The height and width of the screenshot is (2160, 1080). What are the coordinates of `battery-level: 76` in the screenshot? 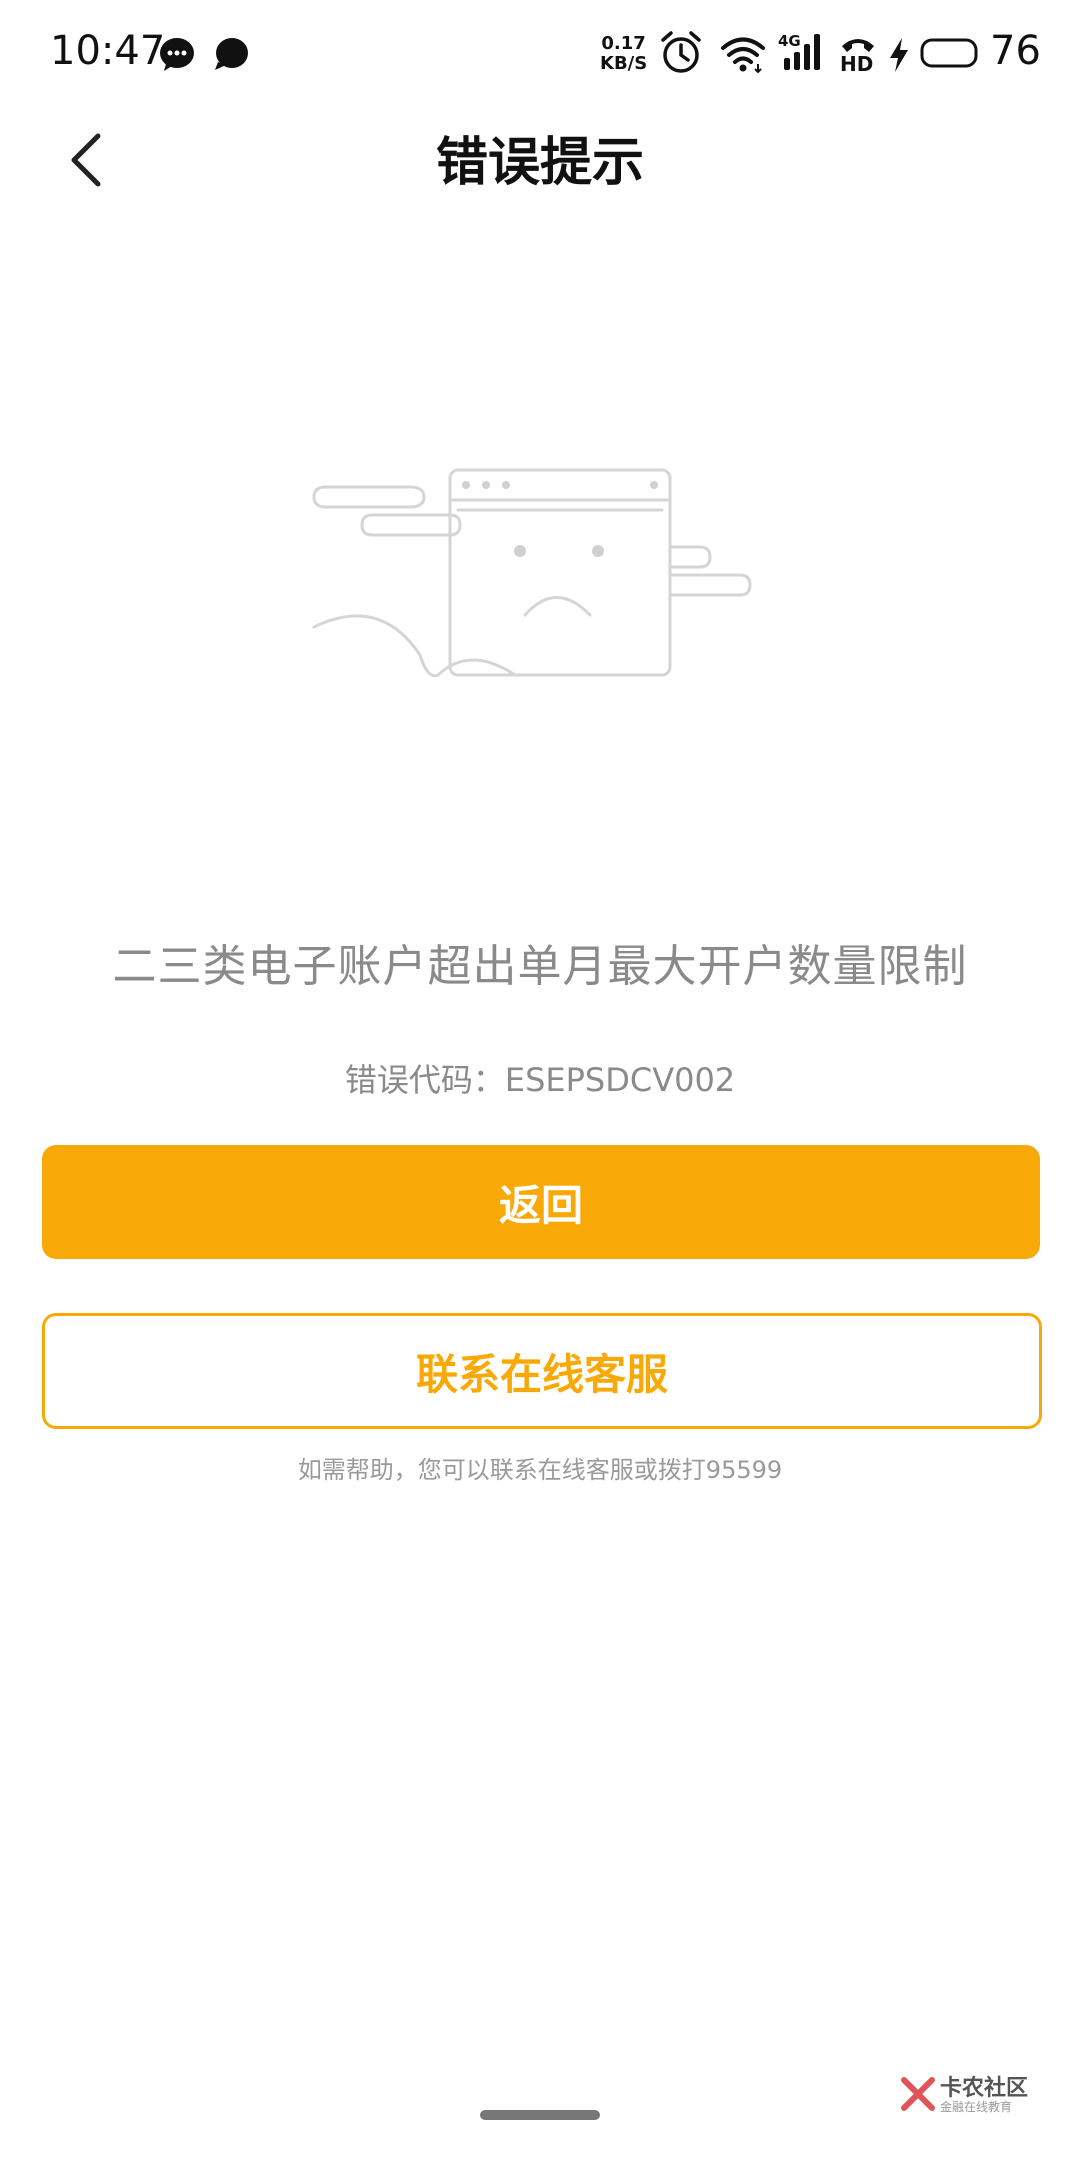 It's located at (1015, 51).